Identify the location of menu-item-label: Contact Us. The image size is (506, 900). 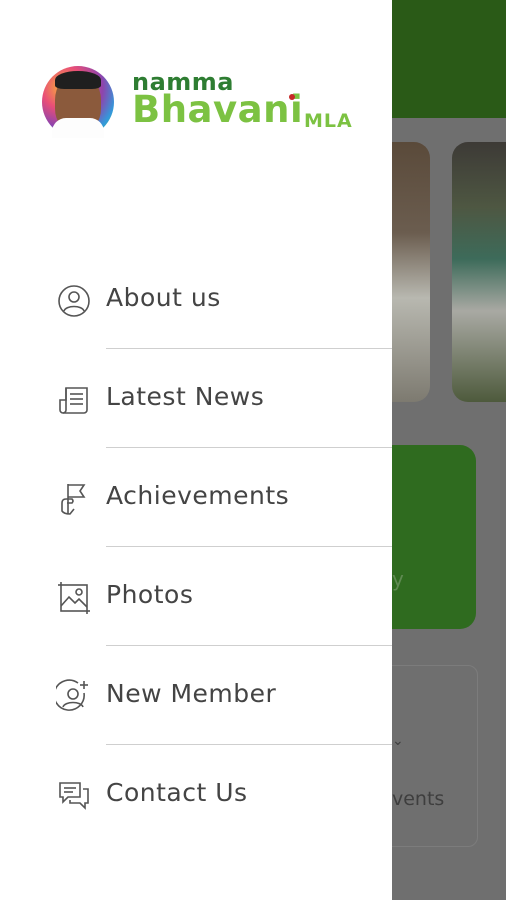
(177, 792).